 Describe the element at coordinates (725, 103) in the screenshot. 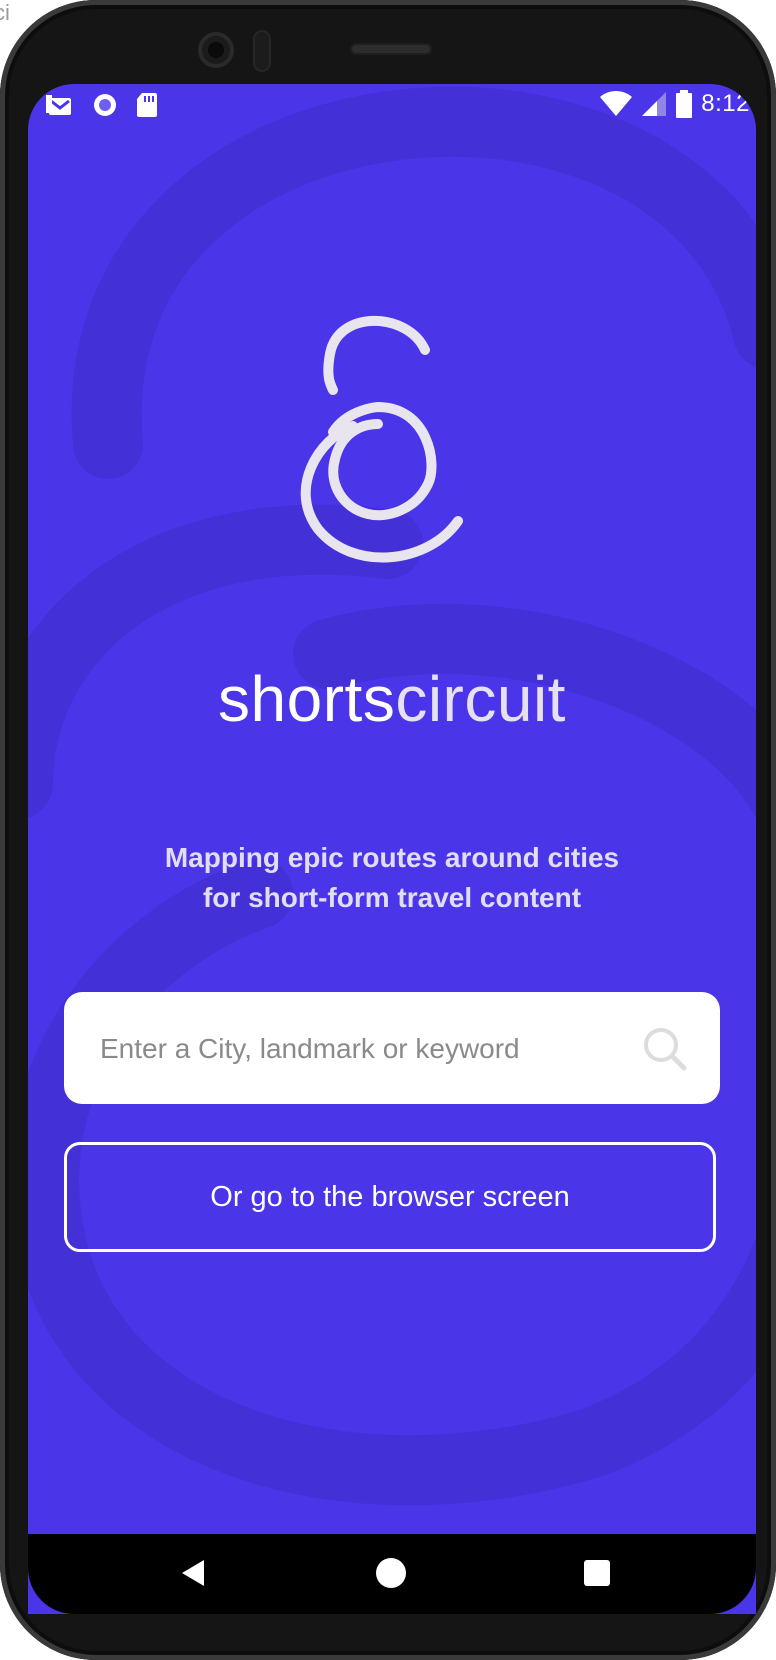

I see `status-time: 8:12` at that location.